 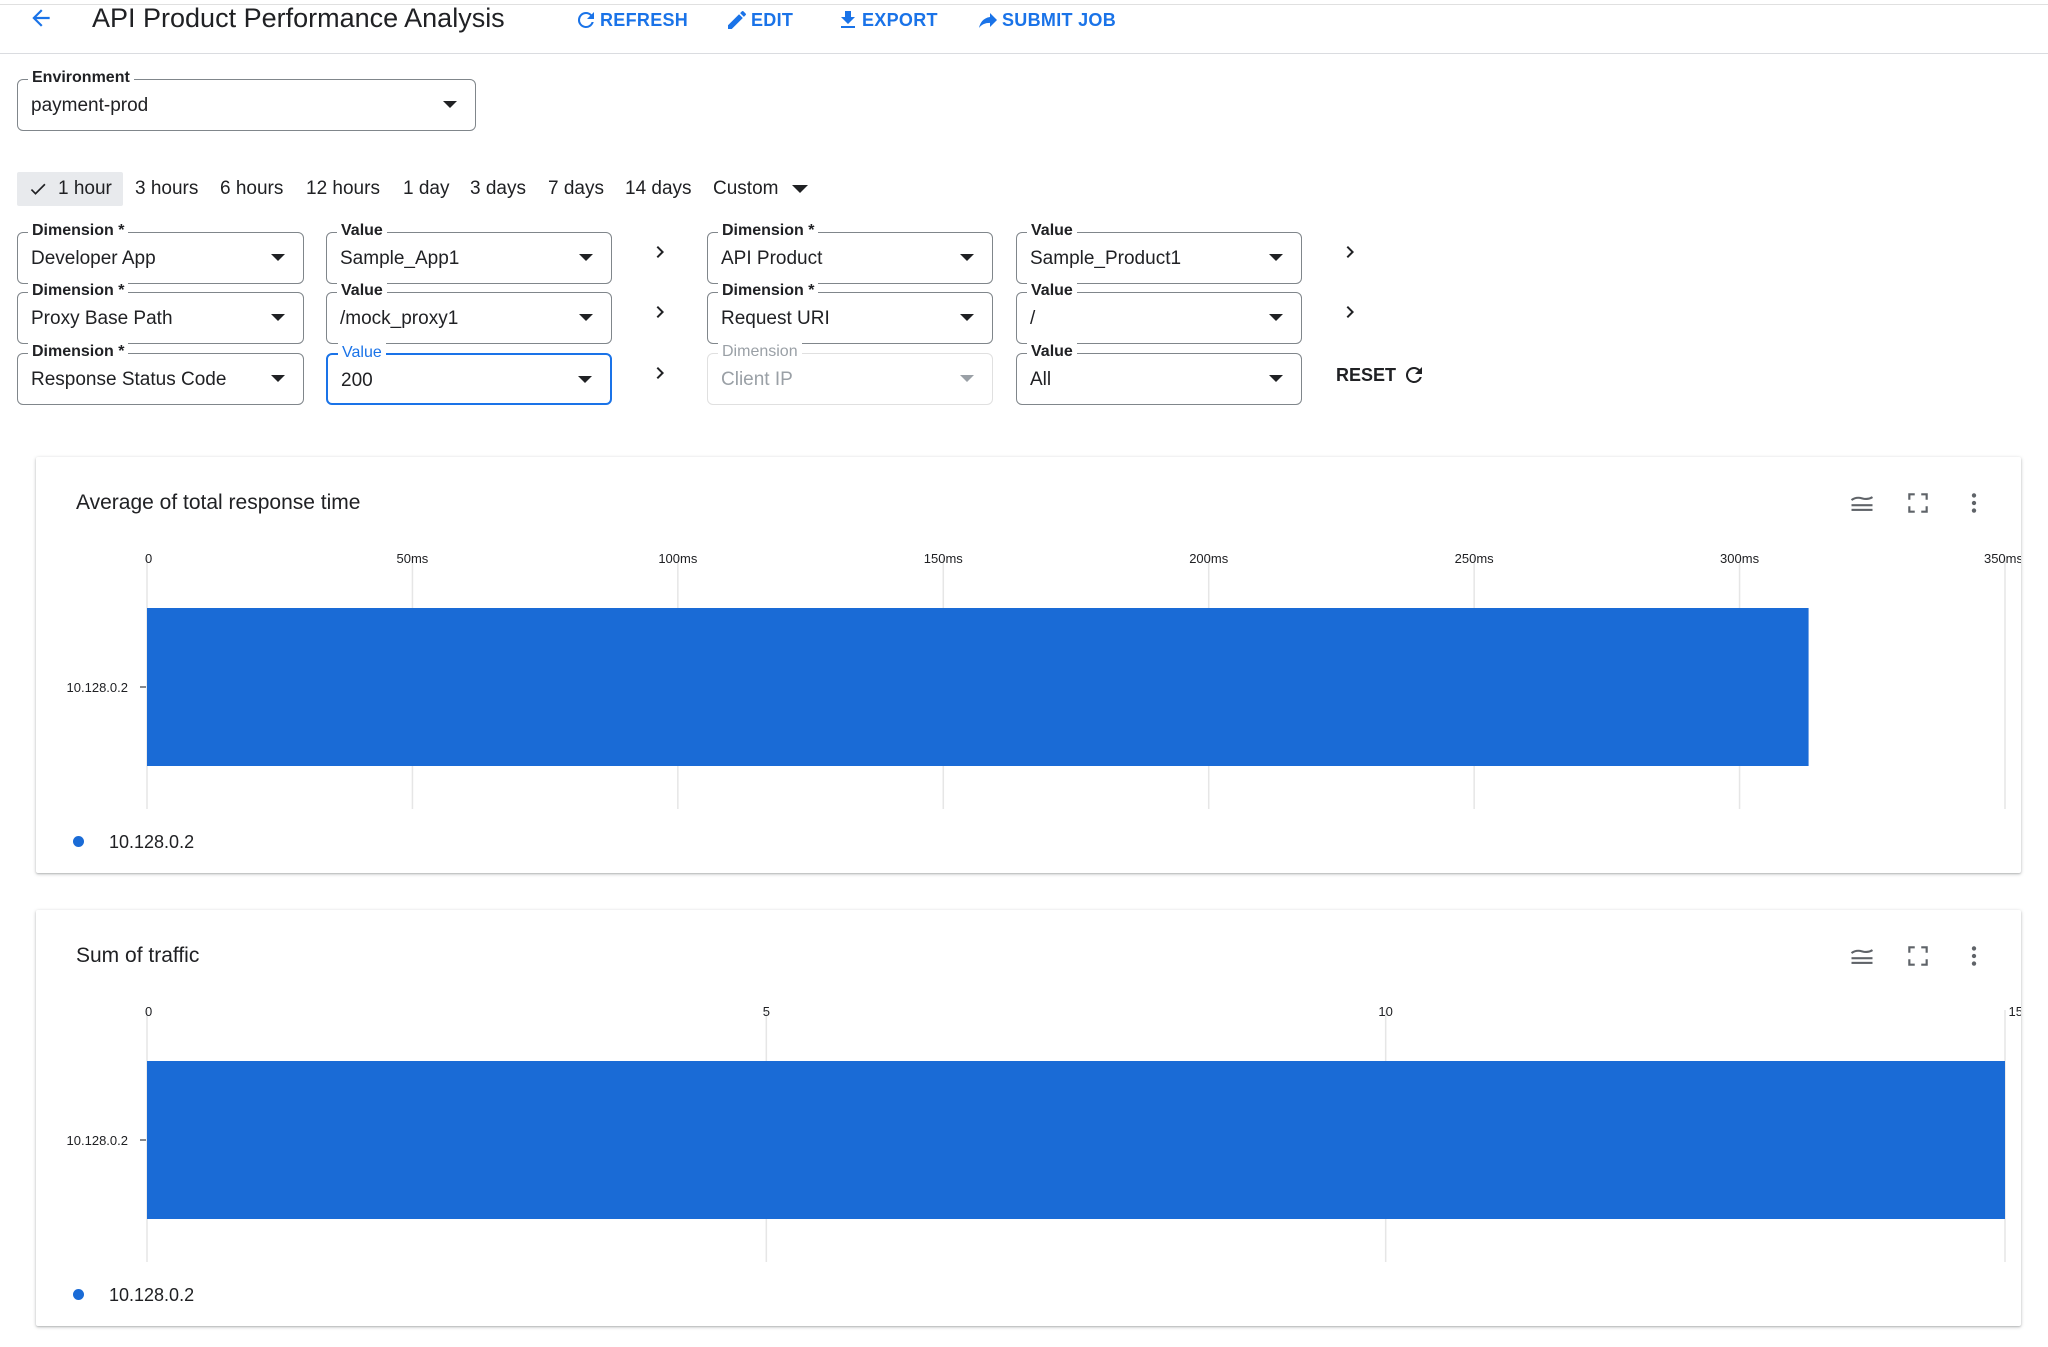 What do you see at coordinates (246, 99) in the screenshot?
I see `environment-select: Environment payment-prod` at bounding box center [246, 99].